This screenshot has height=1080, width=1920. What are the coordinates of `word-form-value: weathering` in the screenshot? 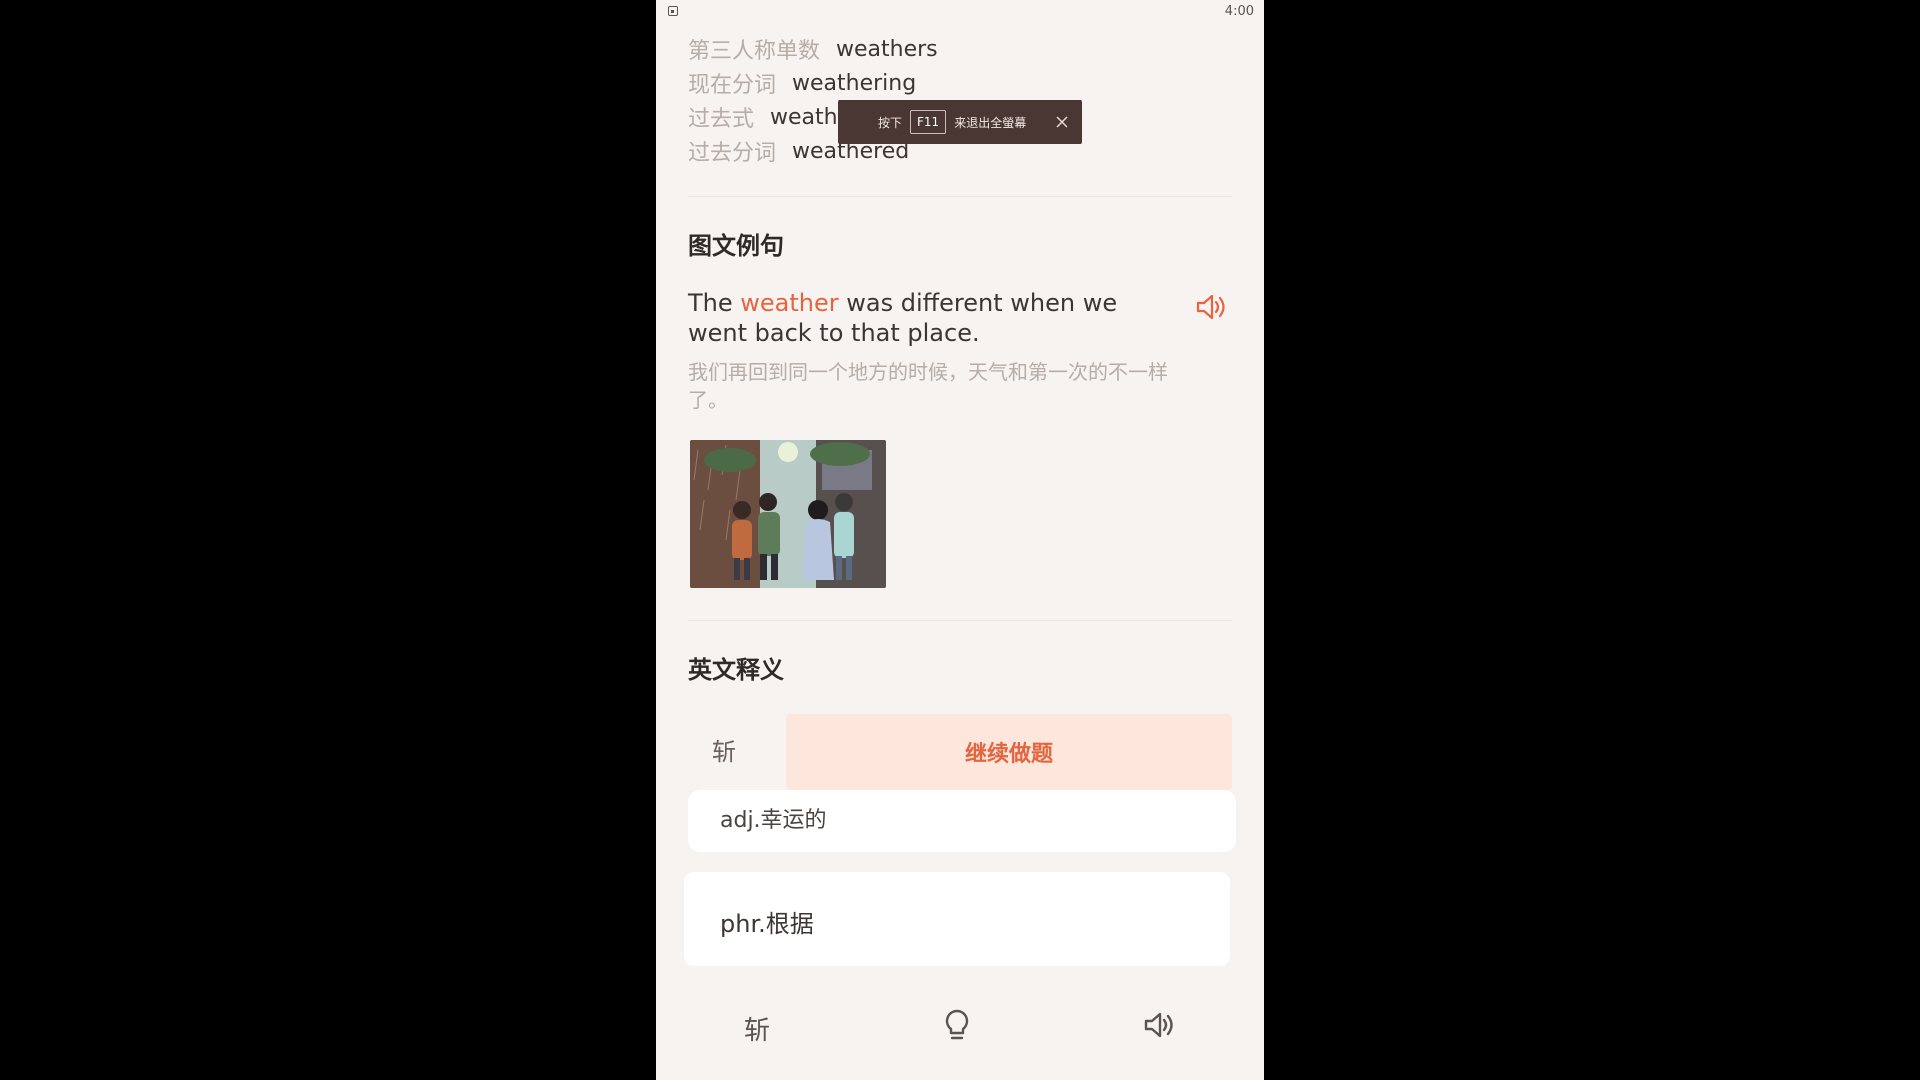 It's located at (854, 83).